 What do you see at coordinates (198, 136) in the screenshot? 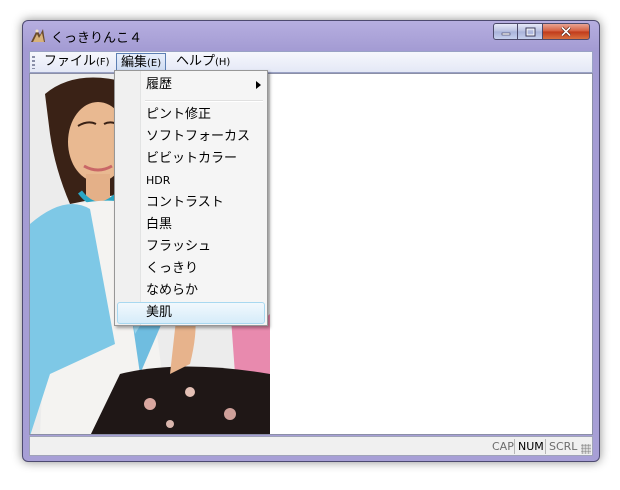
I see `menu-item-label: ソフトフォーカス` at bounding box center [198, 136].